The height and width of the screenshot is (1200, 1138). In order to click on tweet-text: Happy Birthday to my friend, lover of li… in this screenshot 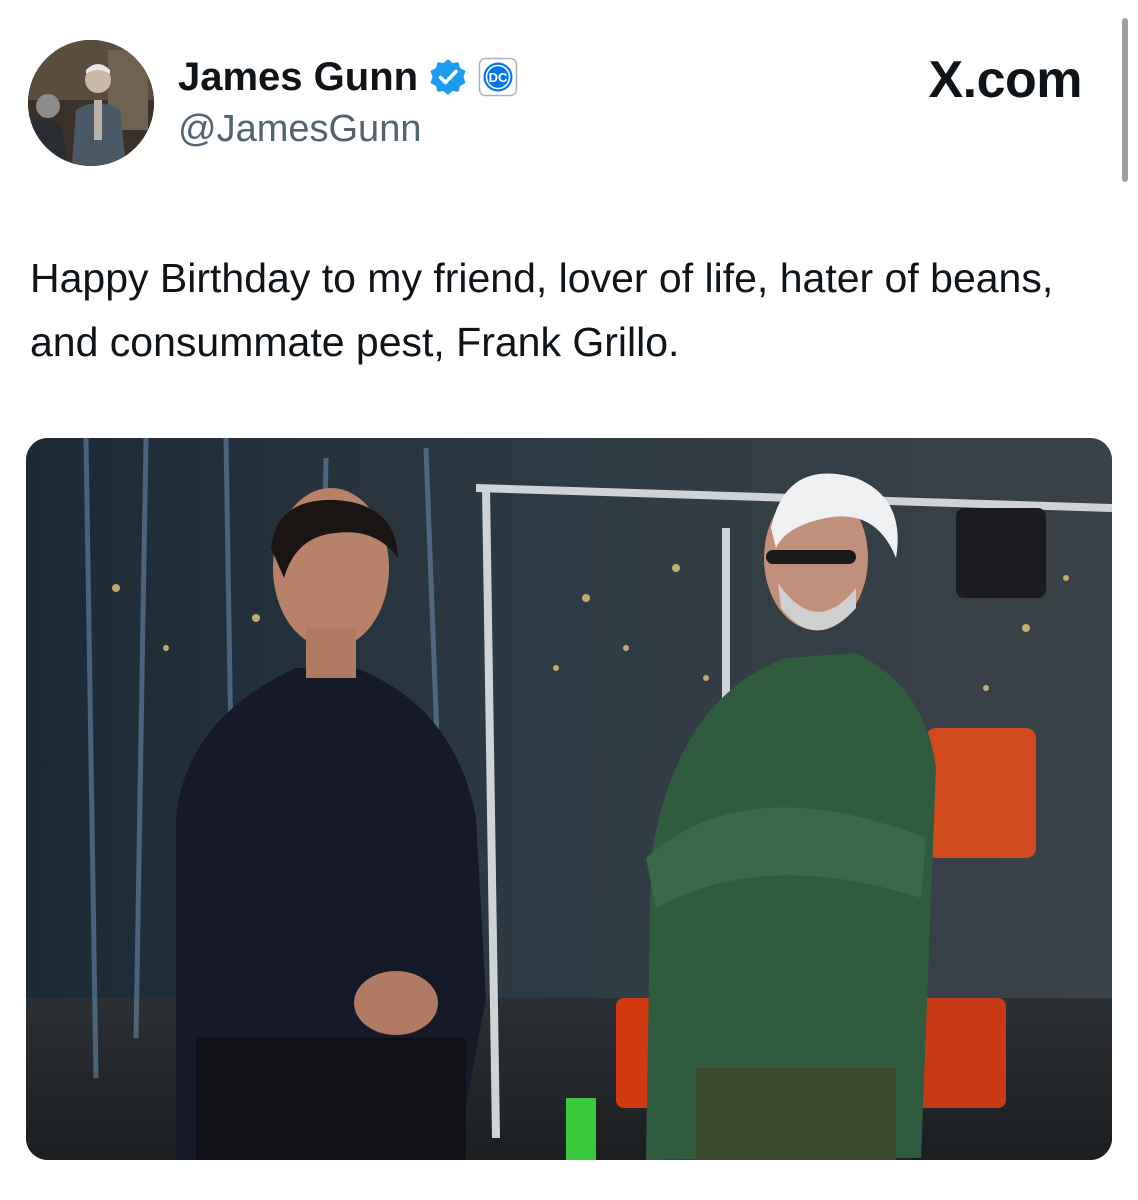, I will do `click(542, 310)`.